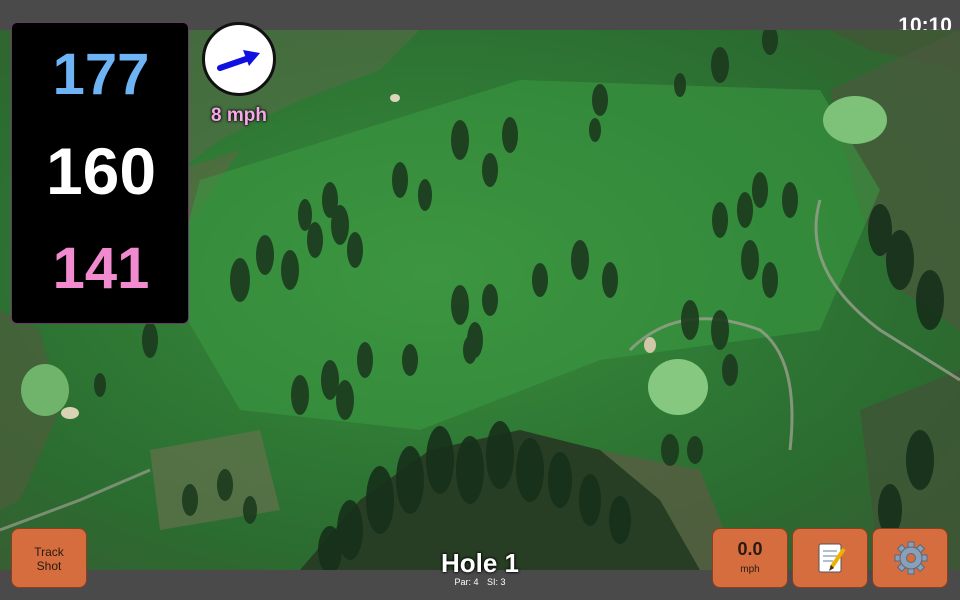 Image resolution: width=960 pixels, height=600 pixels. I want to click on memo-icon, so click(832, 558).